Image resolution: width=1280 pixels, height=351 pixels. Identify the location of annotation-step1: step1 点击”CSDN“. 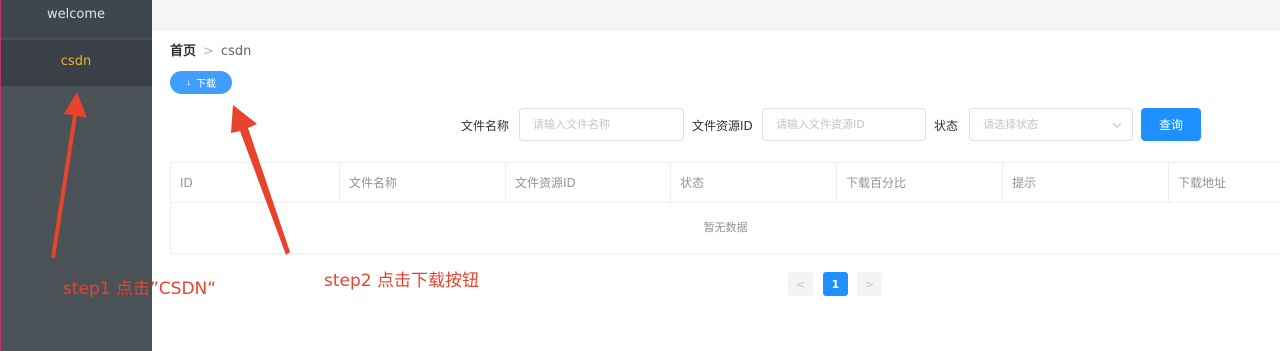
(140, 289).